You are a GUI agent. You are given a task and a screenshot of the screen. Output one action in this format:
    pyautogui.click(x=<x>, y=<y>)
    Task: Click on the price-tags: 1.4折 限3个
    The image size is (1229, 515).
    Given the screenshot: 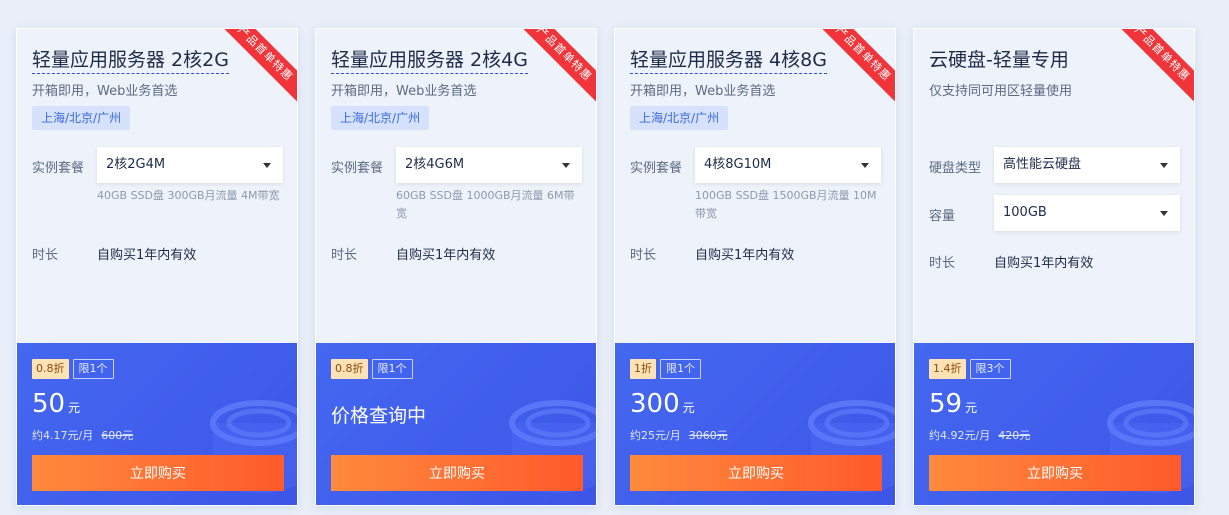 What is the action you would take?
    pyautogui.click(x=970, y=369)
    